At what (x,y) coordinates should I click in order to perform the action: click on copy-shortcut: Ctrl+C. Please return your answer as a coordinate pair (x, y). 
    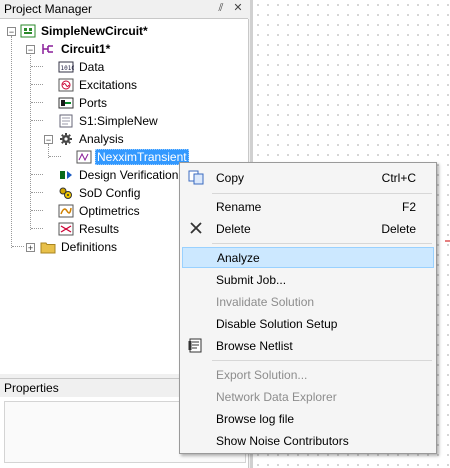
    Looking at the image, I should click on (398, 177).